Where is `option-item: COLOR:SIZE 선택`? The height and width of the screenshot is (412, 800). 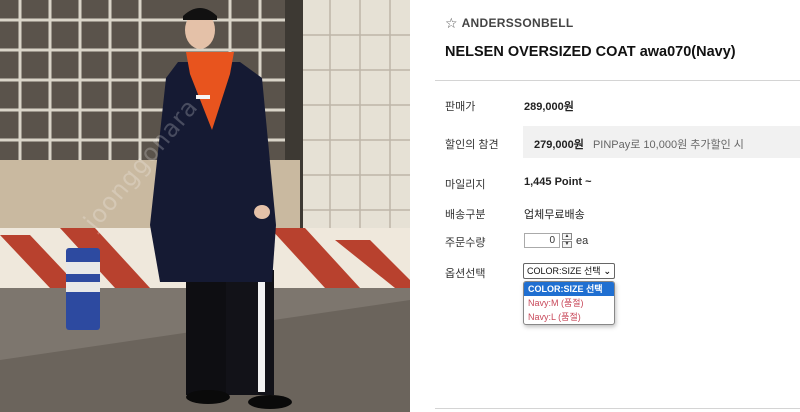
option-item: COLOR:SIZE 선택 is located at coordinates (569, 289).